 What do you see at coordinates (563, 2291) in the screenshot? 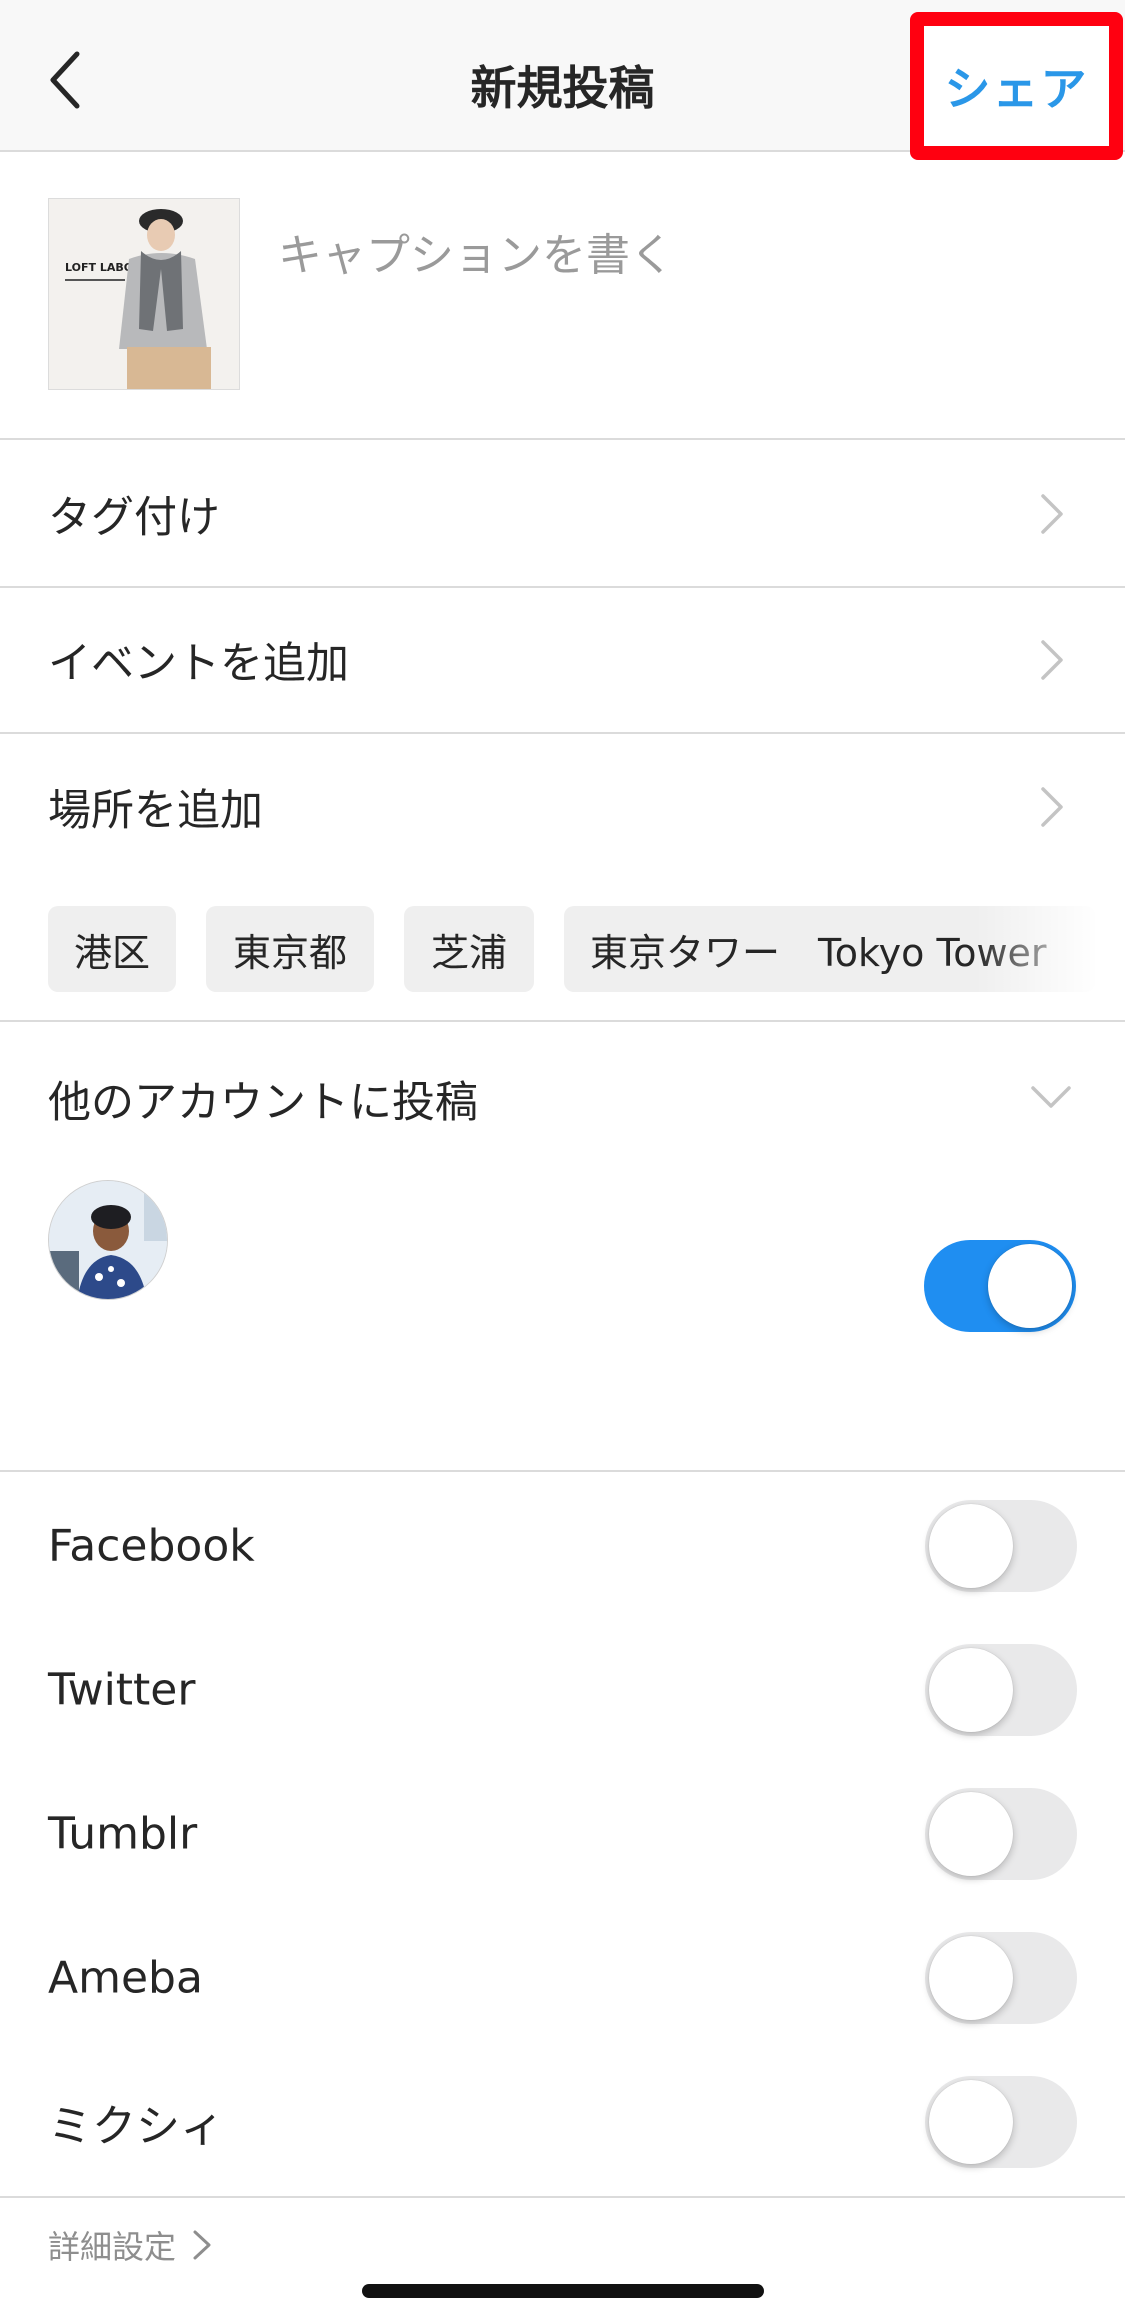
I see `home-indicator` at bounding box center [563, 2291].